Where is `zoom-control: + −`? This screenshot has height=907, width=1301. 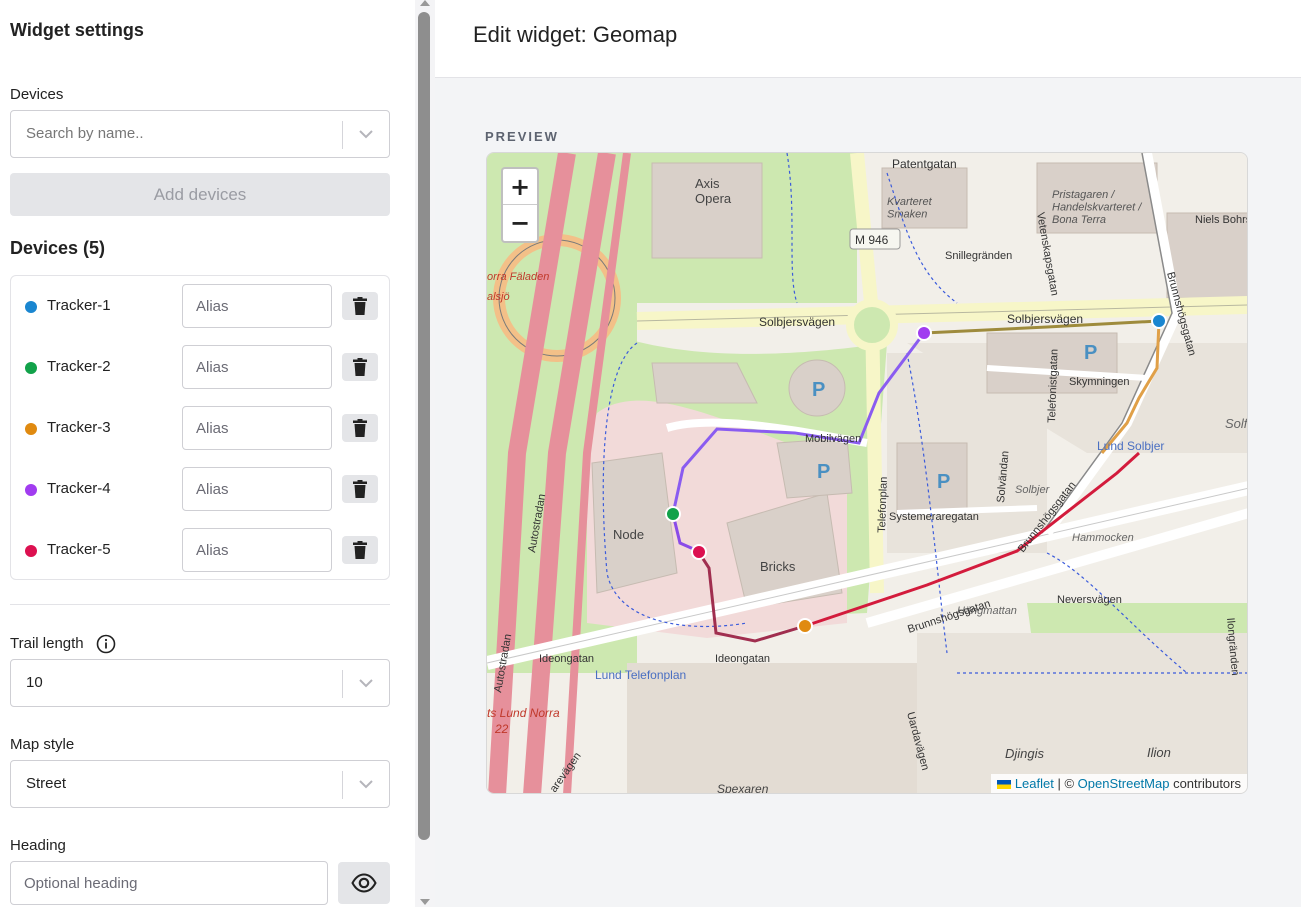
zoom-control: + − is located at coordinates (520, 205).